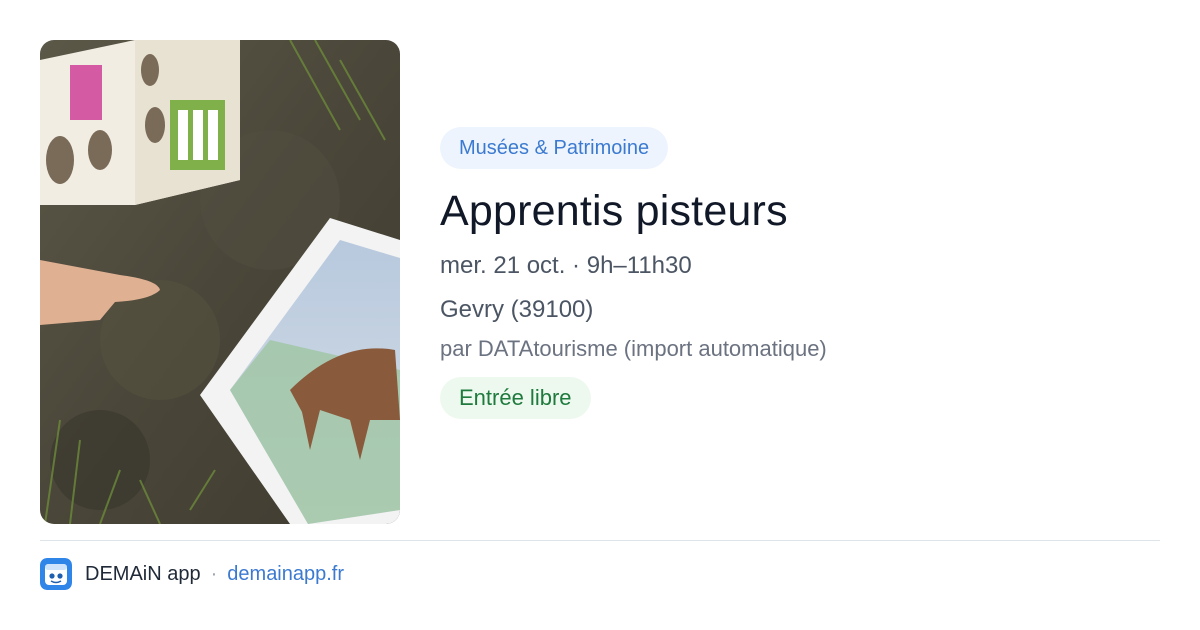 The height and width of the screenshot is (630, 1200). Describe the element at coordinates (566, 265) in the screenshot. I see `event-date-time: mer. 21 oct. · 9h–11h30` at that location.